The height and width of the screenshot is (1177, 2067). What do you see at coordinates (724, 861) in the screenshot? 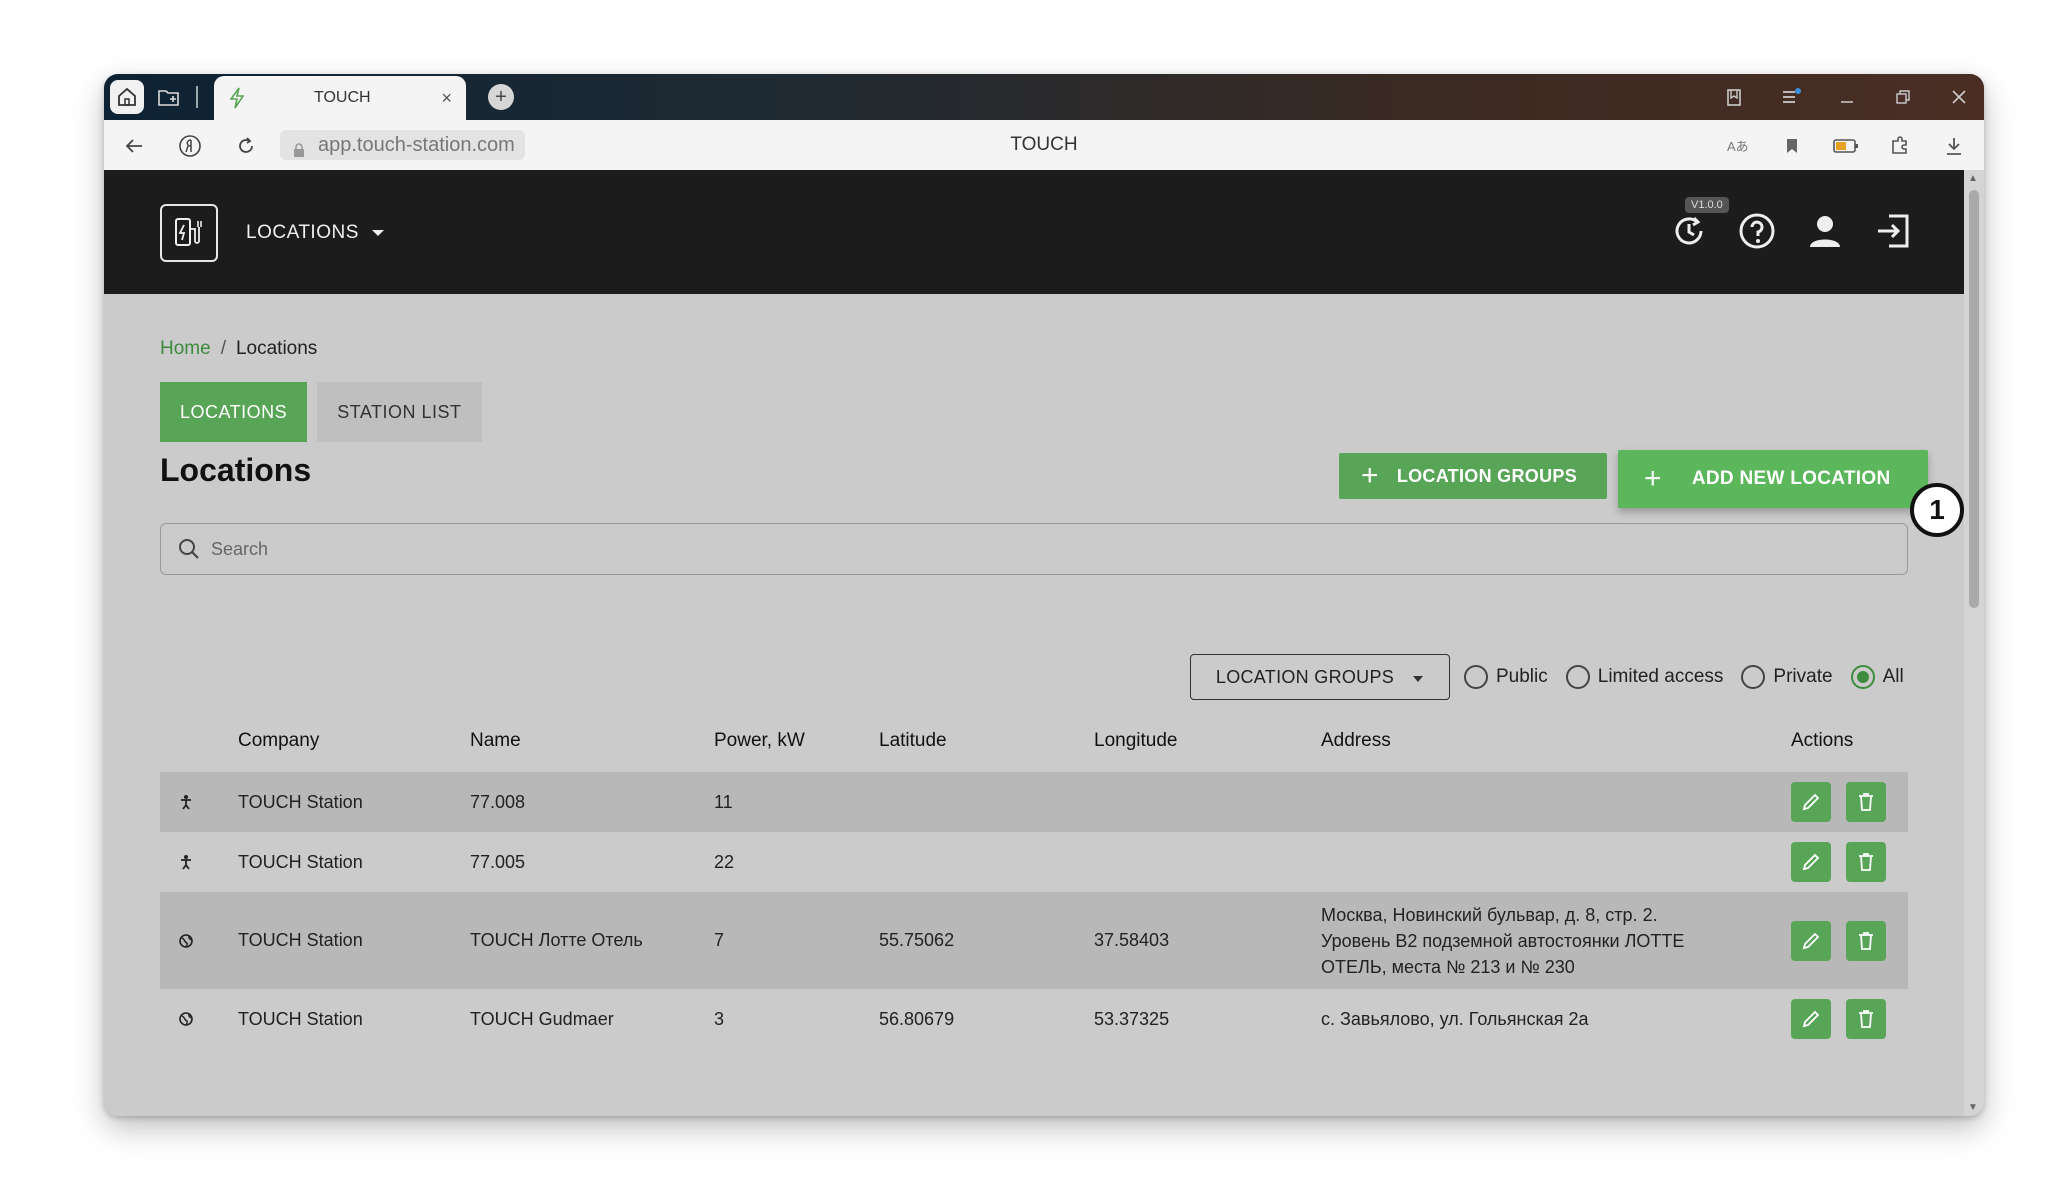
I see `cell-power: 22` at bounding box center [724, 861].